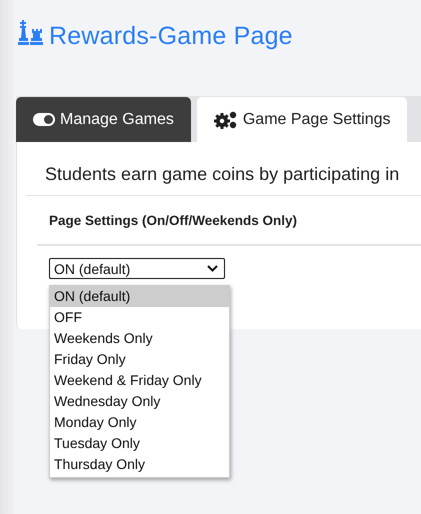 Image resolution: width=421 pixels, height=514 pixels. I want to click on page-title: Rewards-Game Page, so click(171, 36).